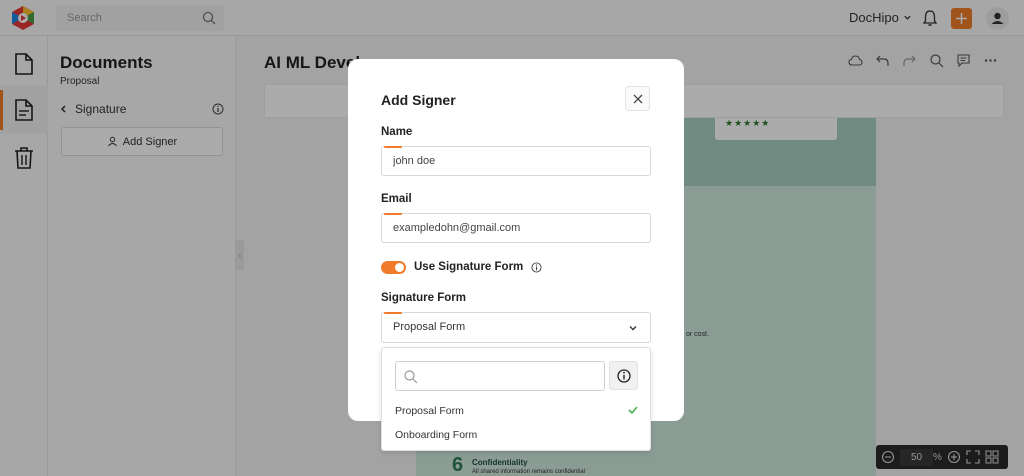  What do you see at coordinates (418, 100) in the screenshot?
I see `dialog-title: Add Signer` at bounding box center [418, 100].